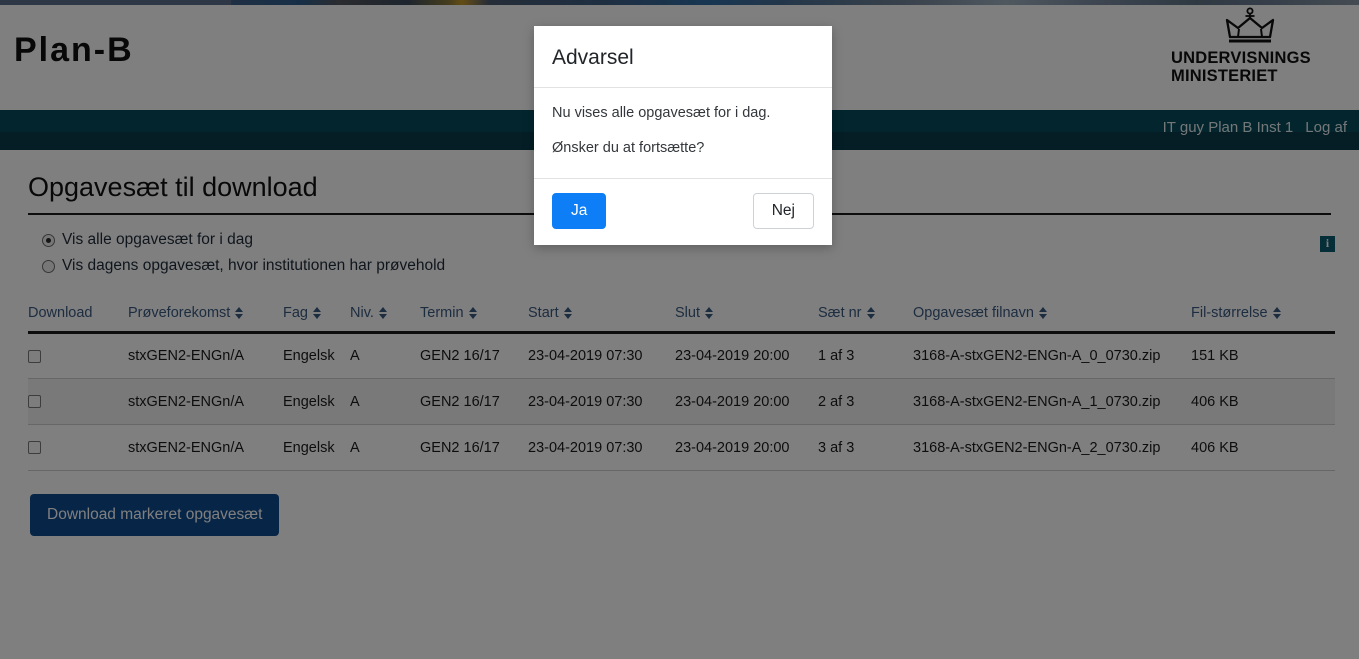  Describe the element at coordinates (593, 57) in the screenshot. I see `modal-title: Advarsel` at that location.